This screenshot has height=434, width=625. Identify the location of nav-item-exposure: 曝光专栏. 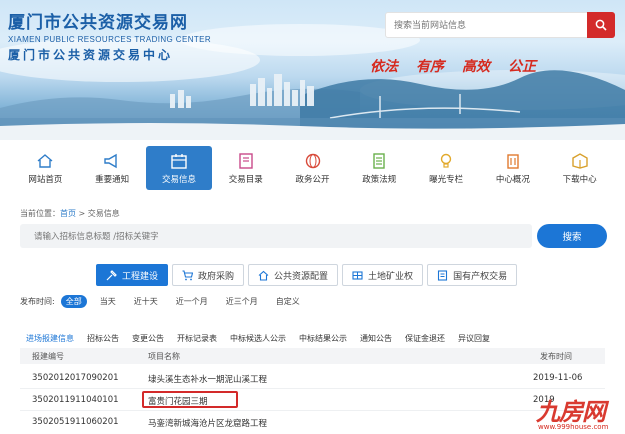
(446, 168).